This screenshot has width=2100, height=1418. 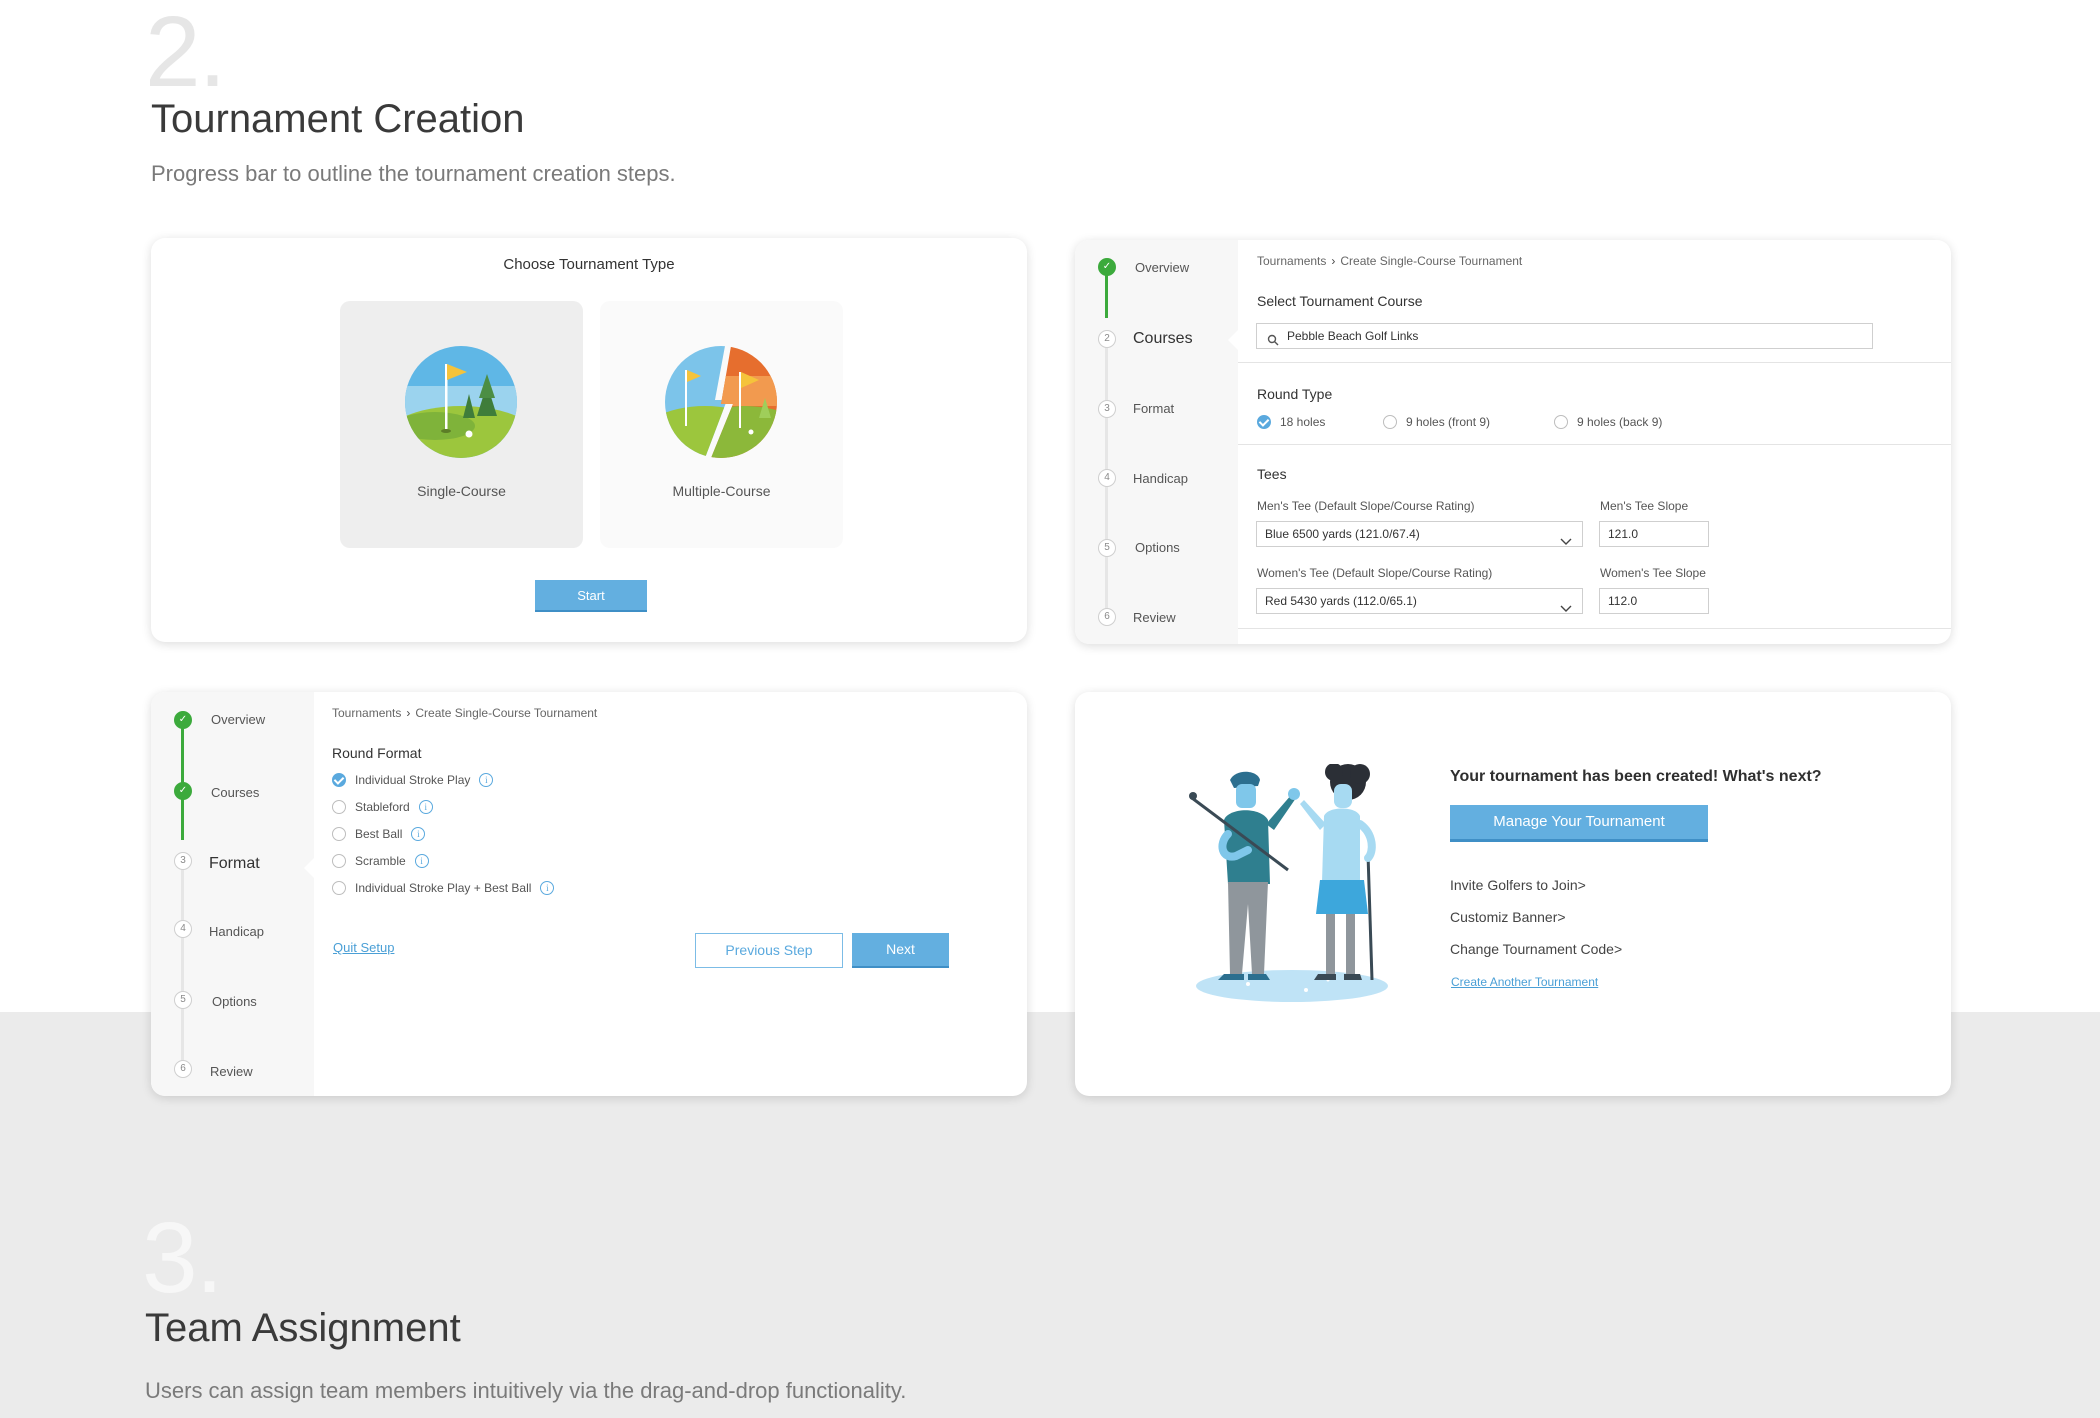 I want to click on womens-slope-label: Women's Tee Slope, so click(x=1653, y=573).